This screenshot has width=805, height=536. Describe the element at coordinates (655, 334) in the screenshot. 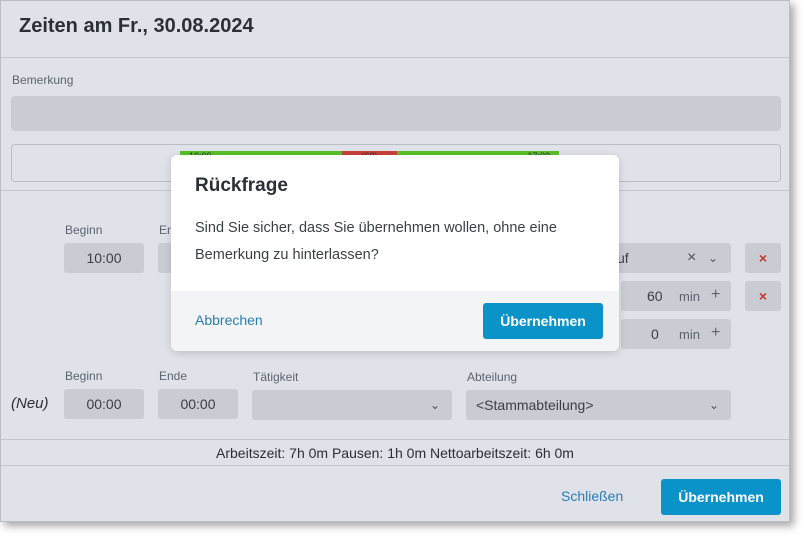

I see `entry3-duration-value: 0` at that location.